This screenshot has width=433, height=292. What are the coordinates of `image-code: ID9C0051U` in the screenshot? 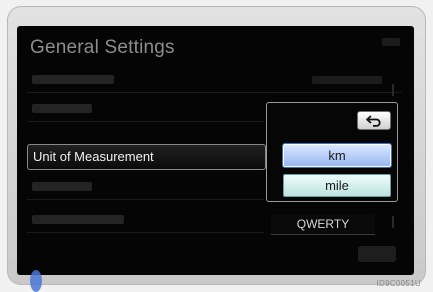 It's located at (398, 283).